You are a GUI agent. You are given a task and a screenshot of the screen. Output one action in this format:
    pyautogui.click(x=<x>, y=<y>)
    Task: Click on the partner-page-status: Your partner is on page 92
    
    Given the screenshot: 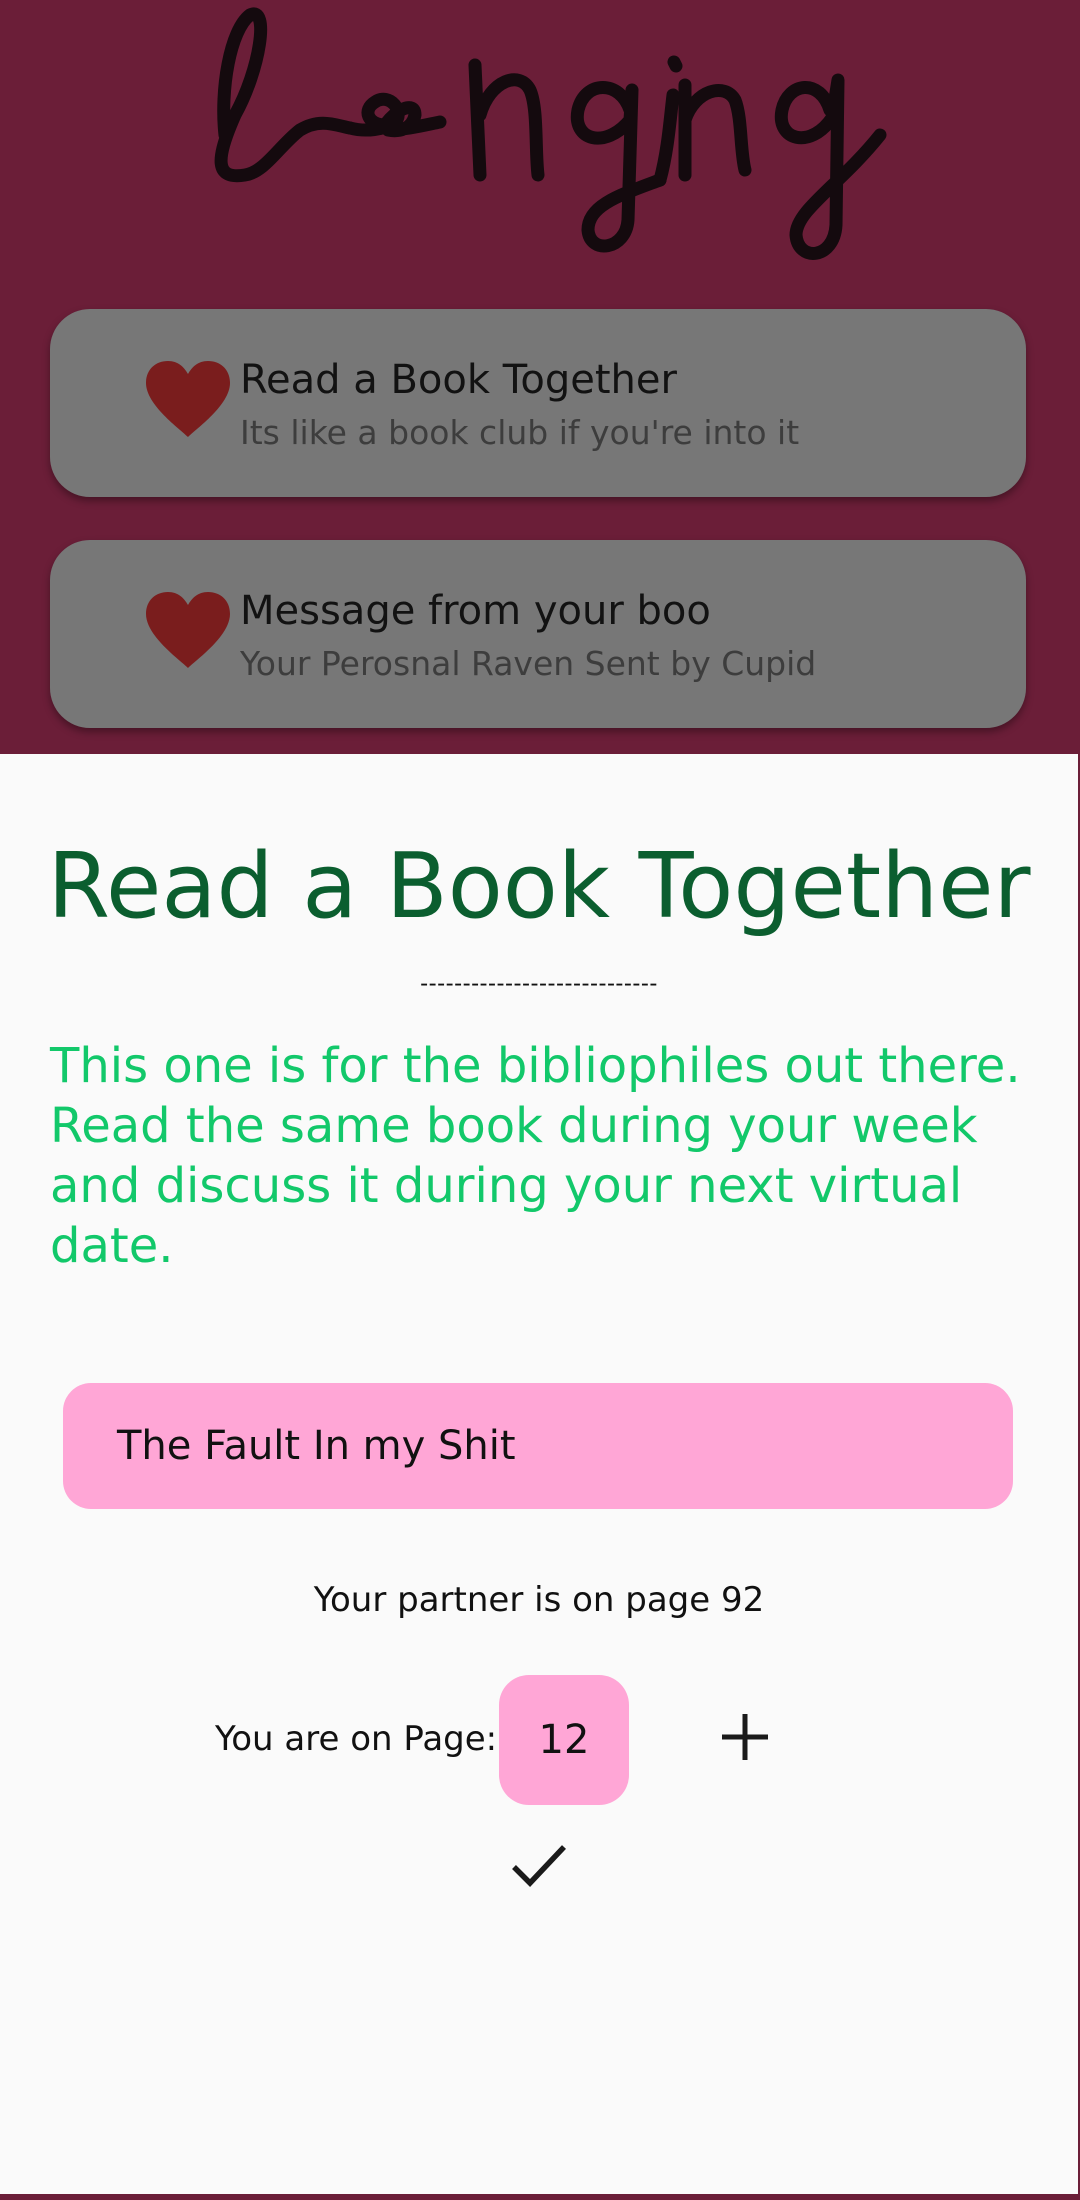 What is the action you would take?
    pyautogui.click(x=539, y=1600)
    